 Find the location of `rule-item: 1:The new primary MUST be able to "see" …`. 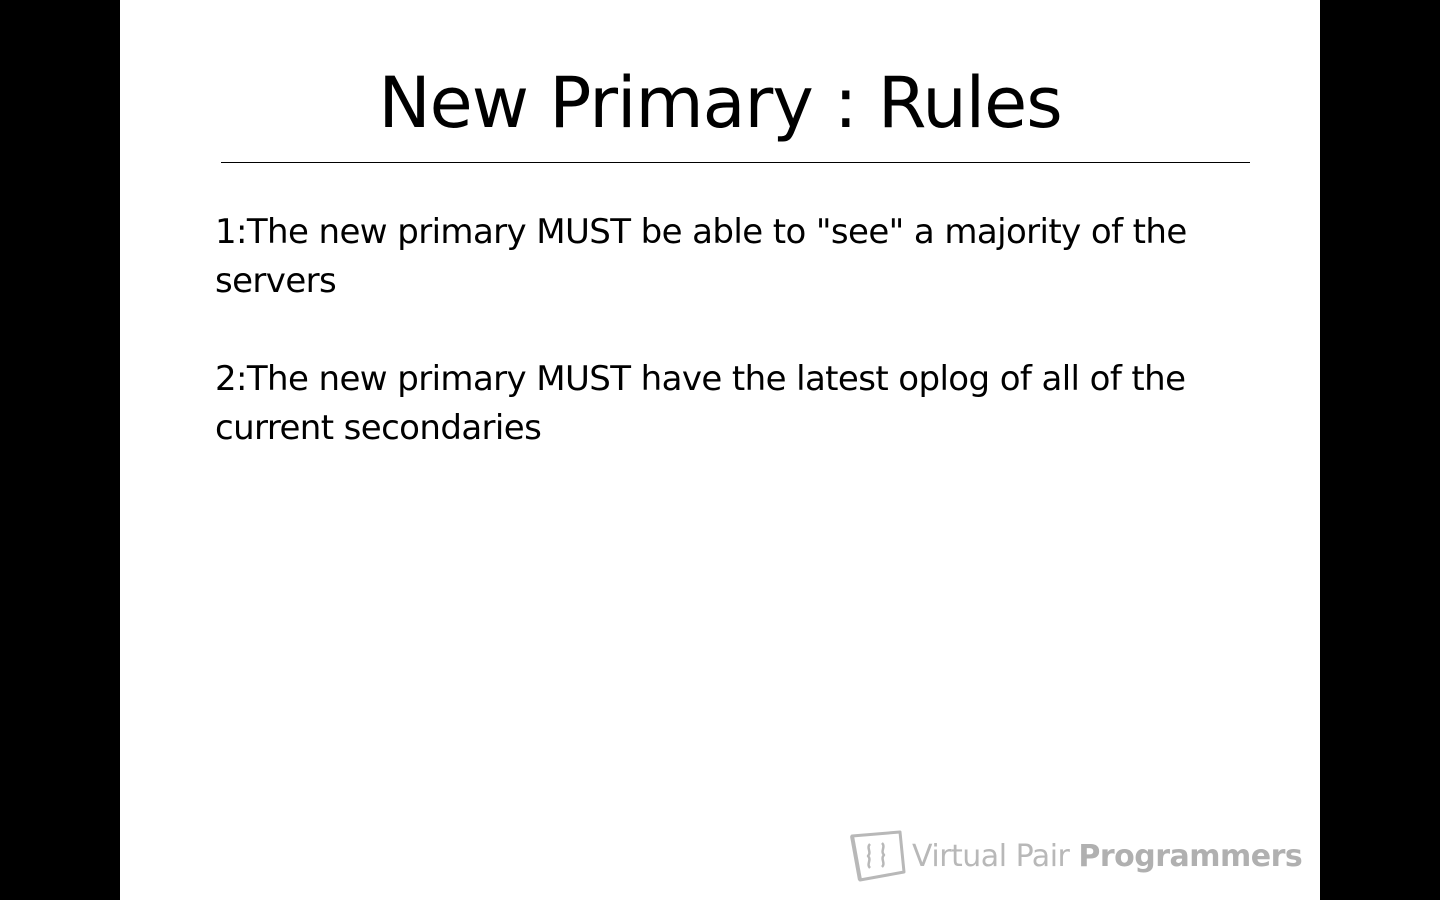

rule-item: 1:The new primary MUST be able to "see" … is located at coordinates (701, 256).